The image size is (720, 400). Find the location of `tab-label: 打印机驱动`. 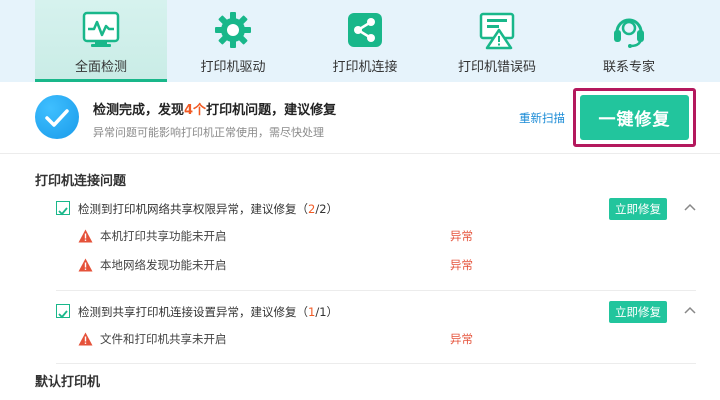

tab-label: 打印机驱动 is located at coordinates (233, 67).